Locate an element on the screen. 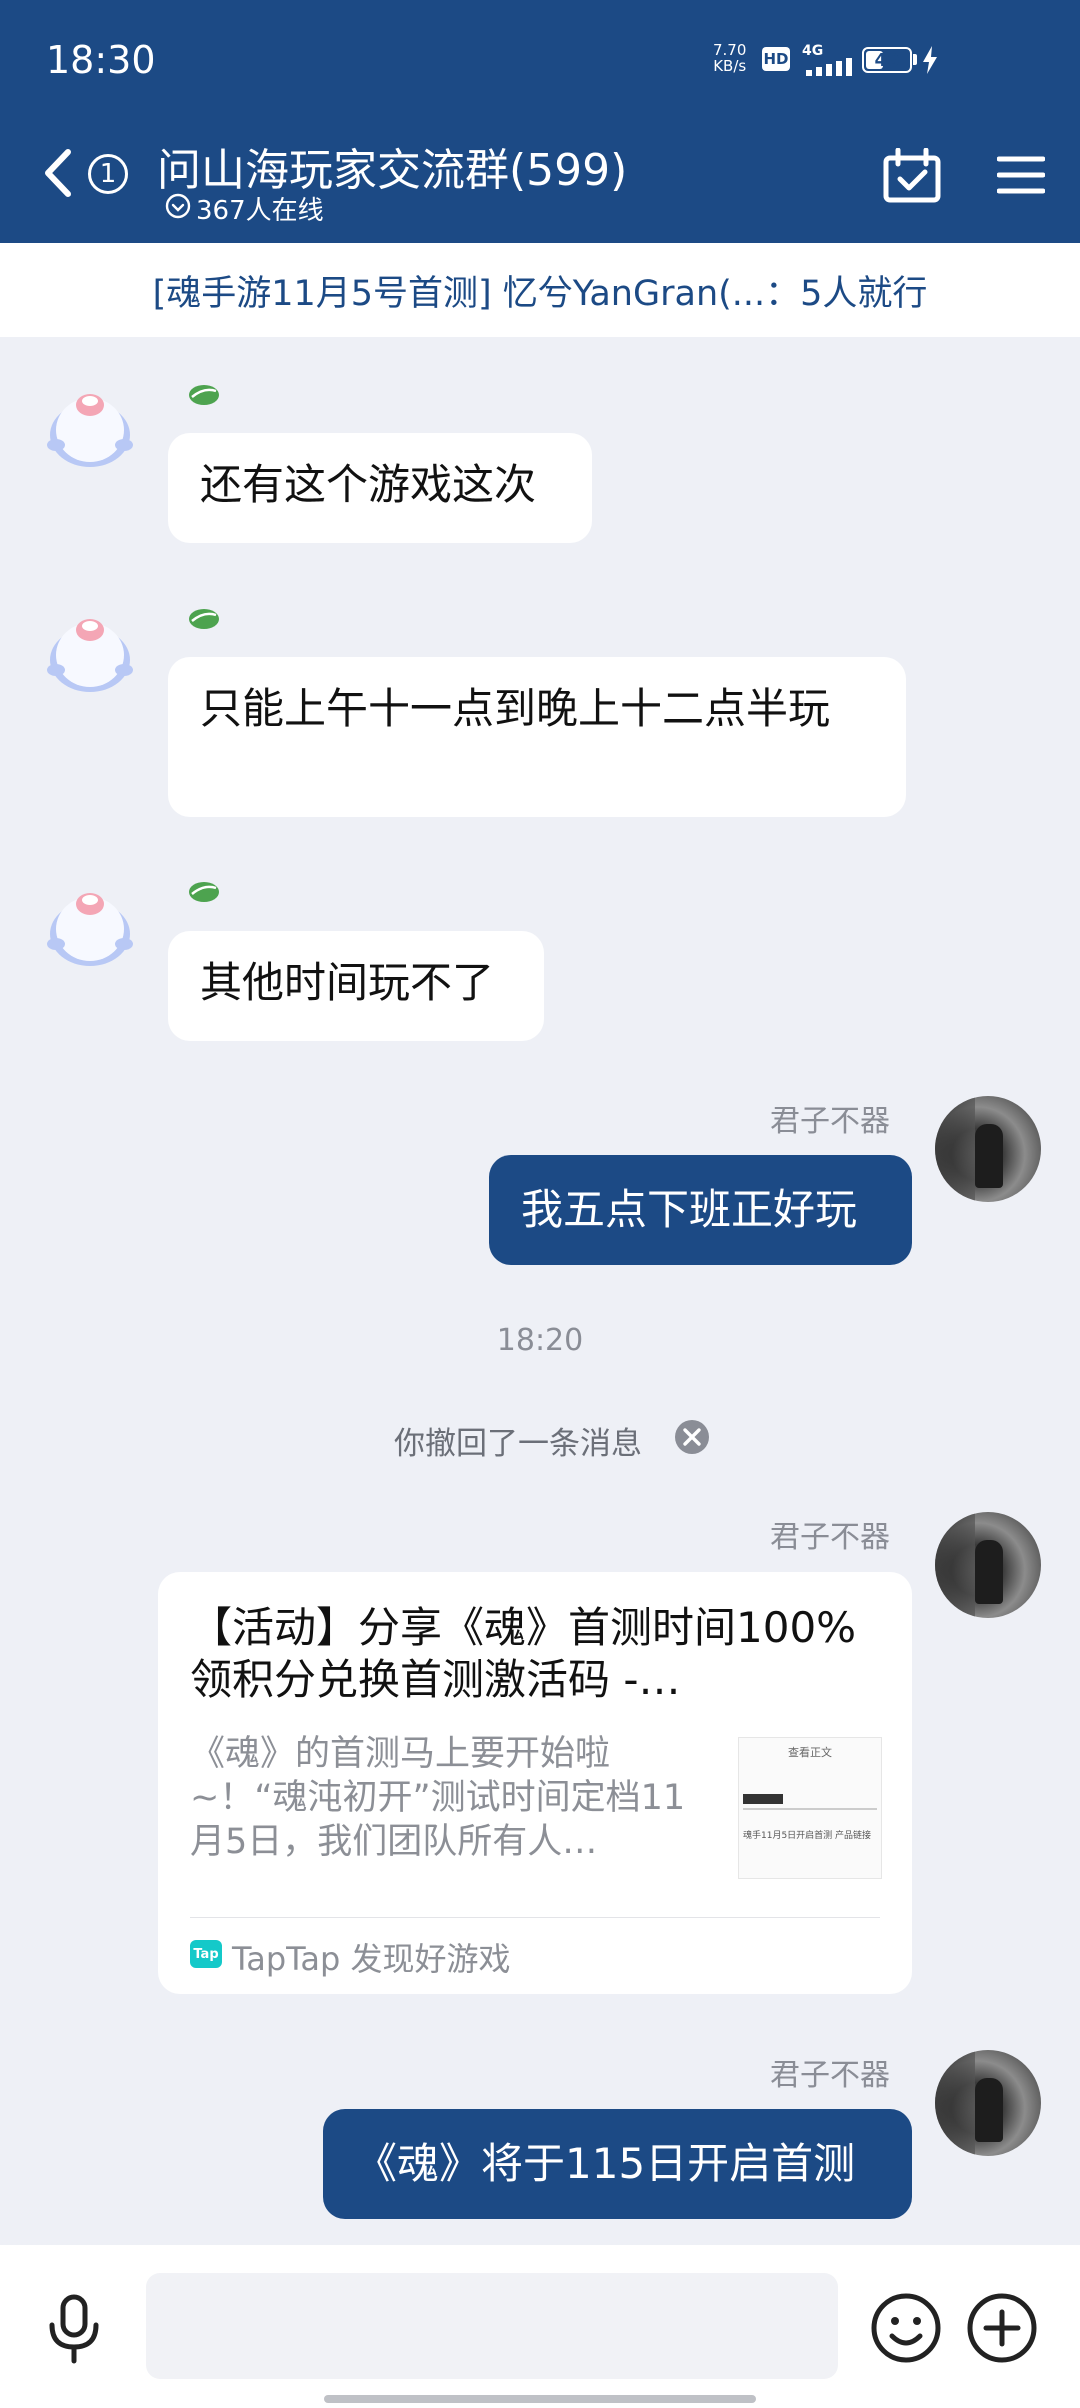 The height and width of the screenshot is (2408, 1080). recall-notice: 你撤回了一条消息 is located at coordinates (518, 1444).